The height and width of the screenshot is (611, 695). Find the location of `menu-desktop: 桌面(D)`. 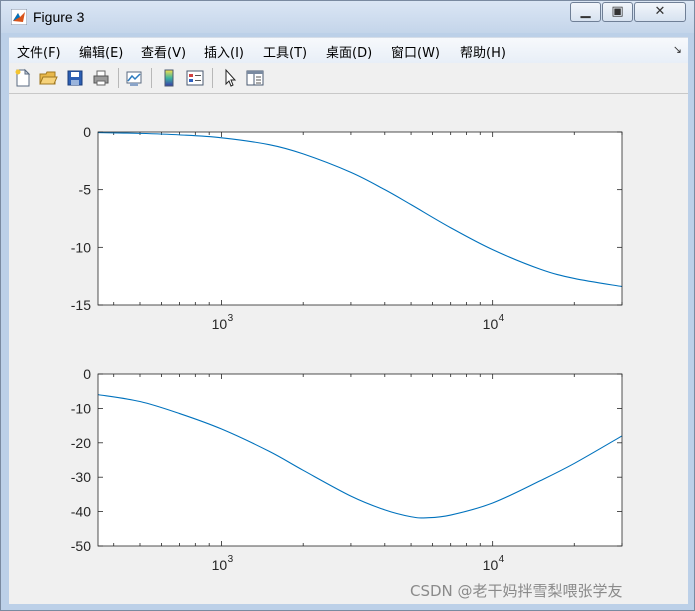

menu-desktop: 桌面(D) is located at coordinates (349, 51).